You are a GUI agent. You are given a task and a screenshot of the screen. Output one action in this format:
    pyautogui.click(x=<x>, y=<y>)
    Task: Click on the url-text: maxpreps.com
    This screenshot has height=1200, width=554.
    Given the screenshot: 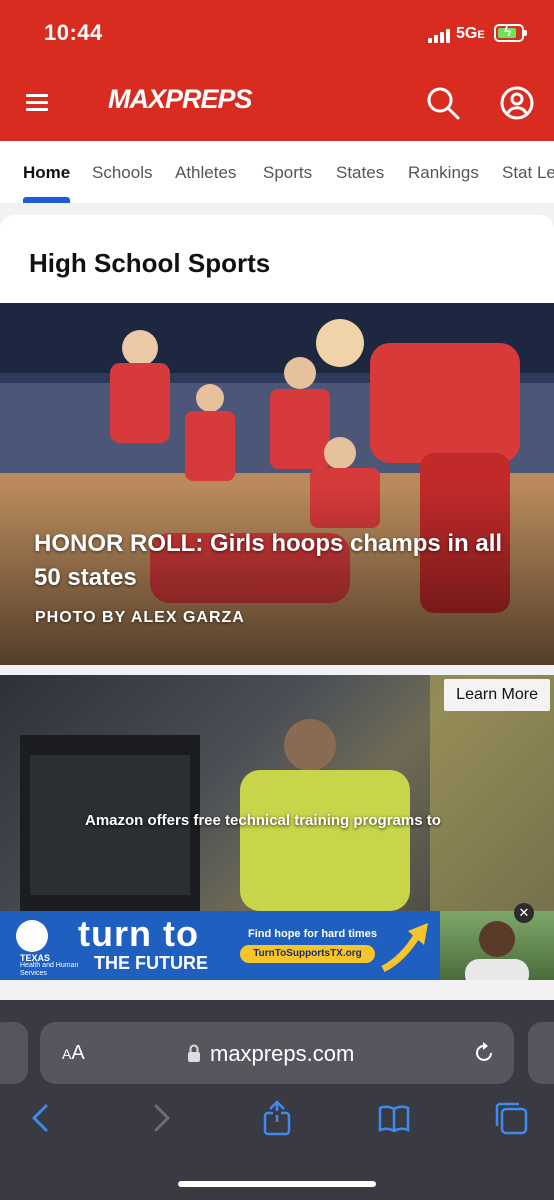 What is the action you would take?
    pyautogui.click(x=282, y=1054)
    